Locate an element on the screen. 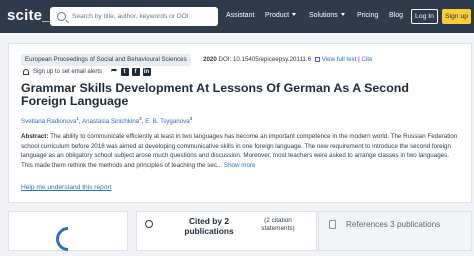 This screenshot has width=474, height=256. search-icon is located at coordinates (61, 16).